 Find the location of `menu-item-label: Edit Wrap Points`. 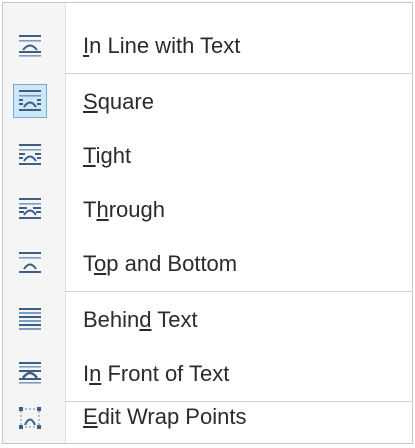

menu-item-label: Edit Wrap Points is located at coordinates (165, 416).